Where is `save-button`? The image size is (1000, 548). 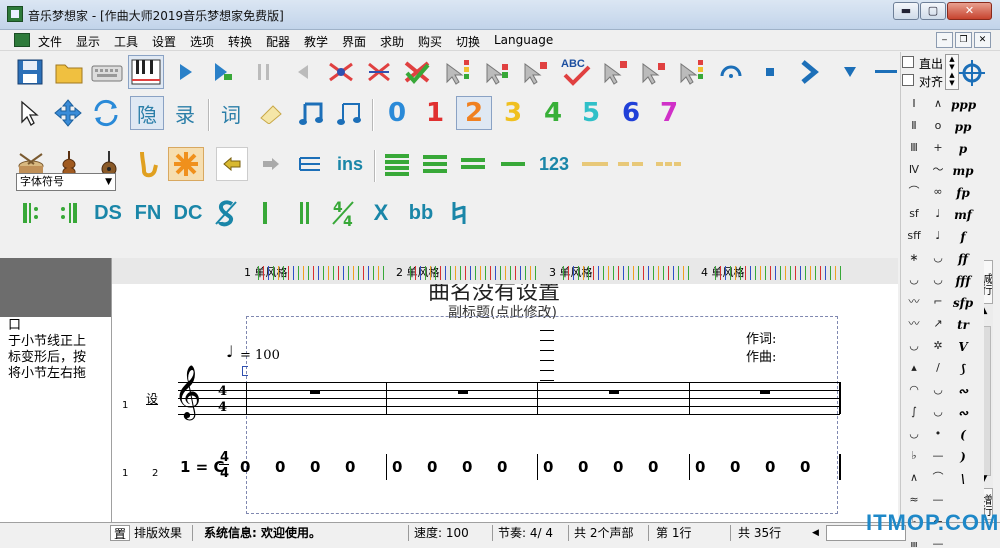 save-button is located at coordinates (30, 72).